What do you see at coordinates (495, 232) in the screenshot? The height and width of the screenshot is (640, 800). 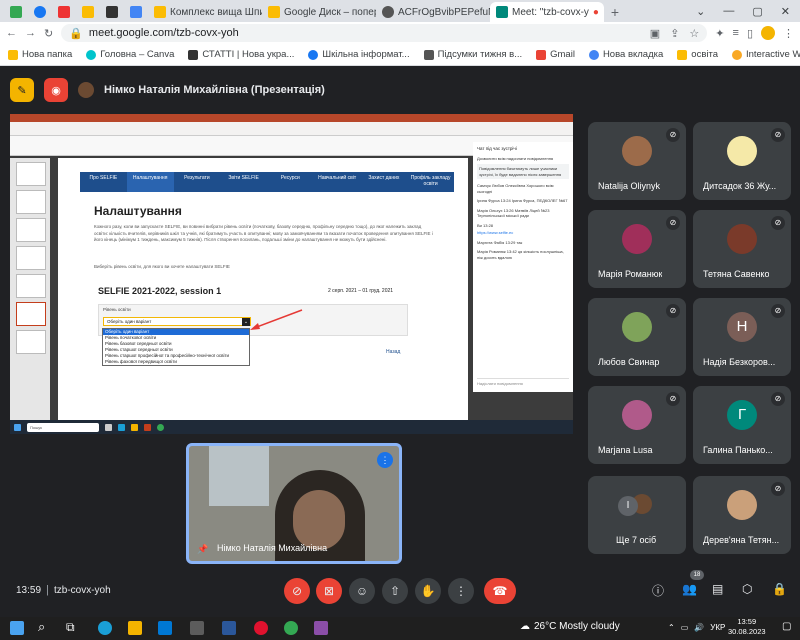 I see `chat-message: https://www.selfie.ec` at bounding box center [495, 232].